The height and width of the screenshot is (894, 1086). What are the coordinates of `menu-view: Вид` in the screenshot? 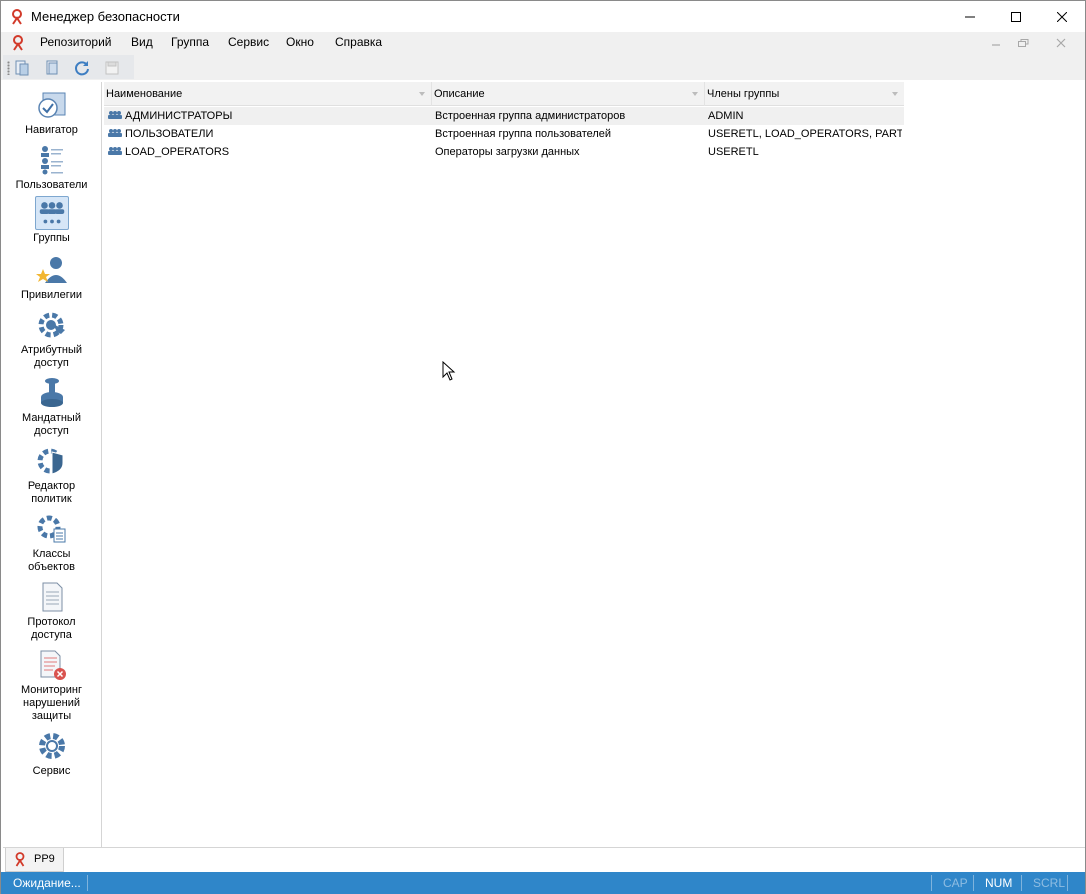 It's located at (142, 42).